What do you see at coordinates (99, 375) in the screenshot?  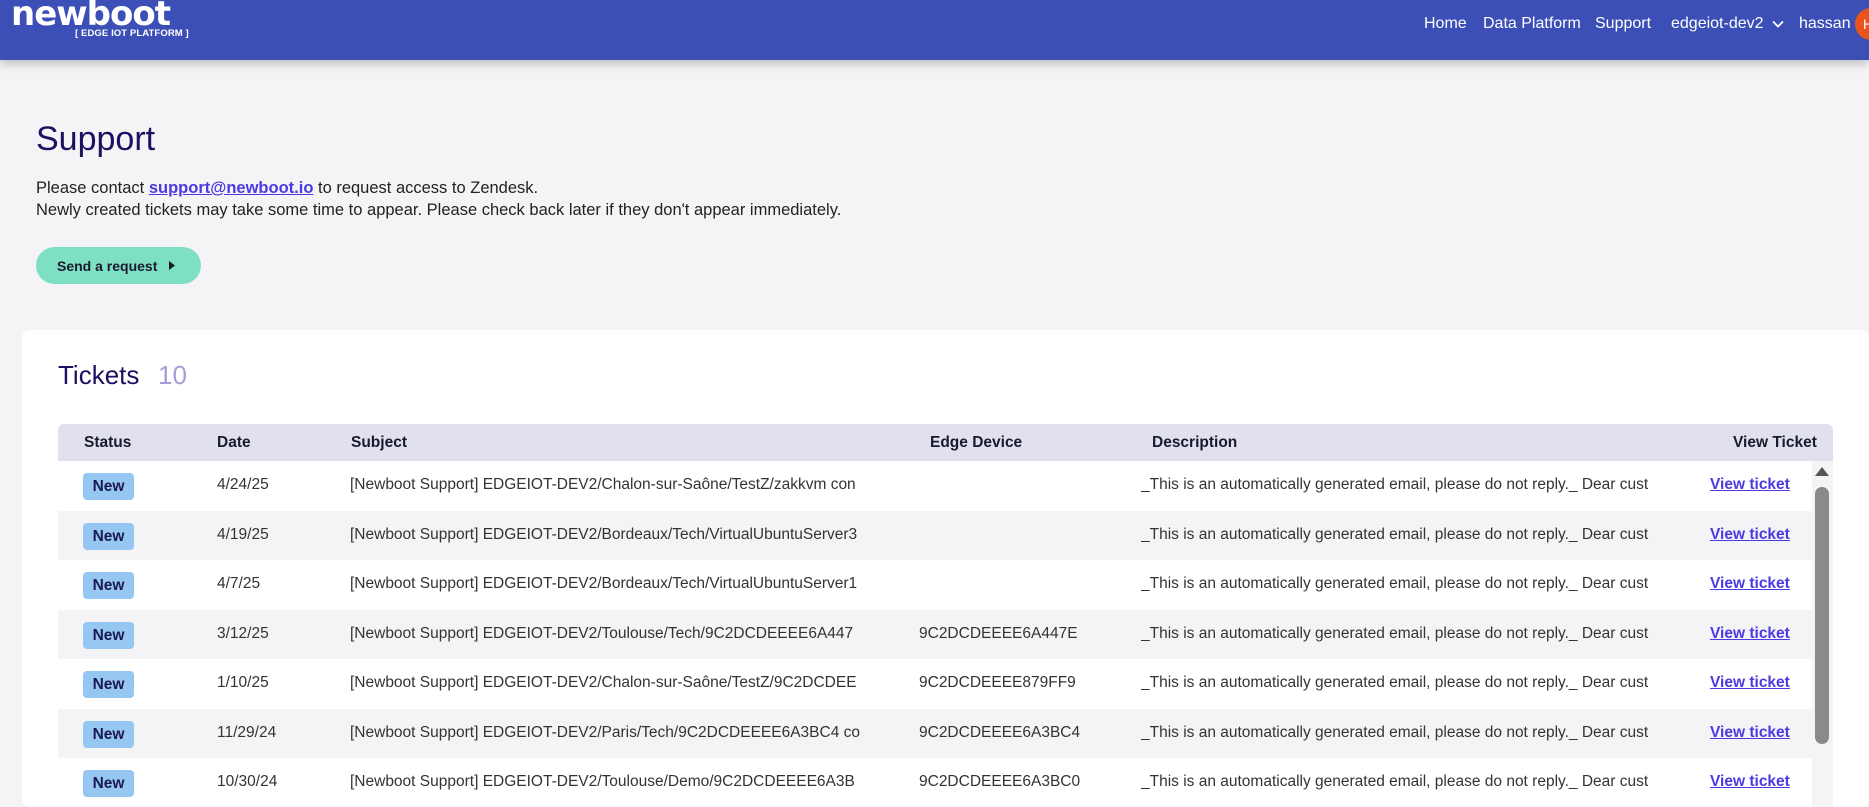 I see `tickets-title: Tickets` at bounding box center [99, 375].